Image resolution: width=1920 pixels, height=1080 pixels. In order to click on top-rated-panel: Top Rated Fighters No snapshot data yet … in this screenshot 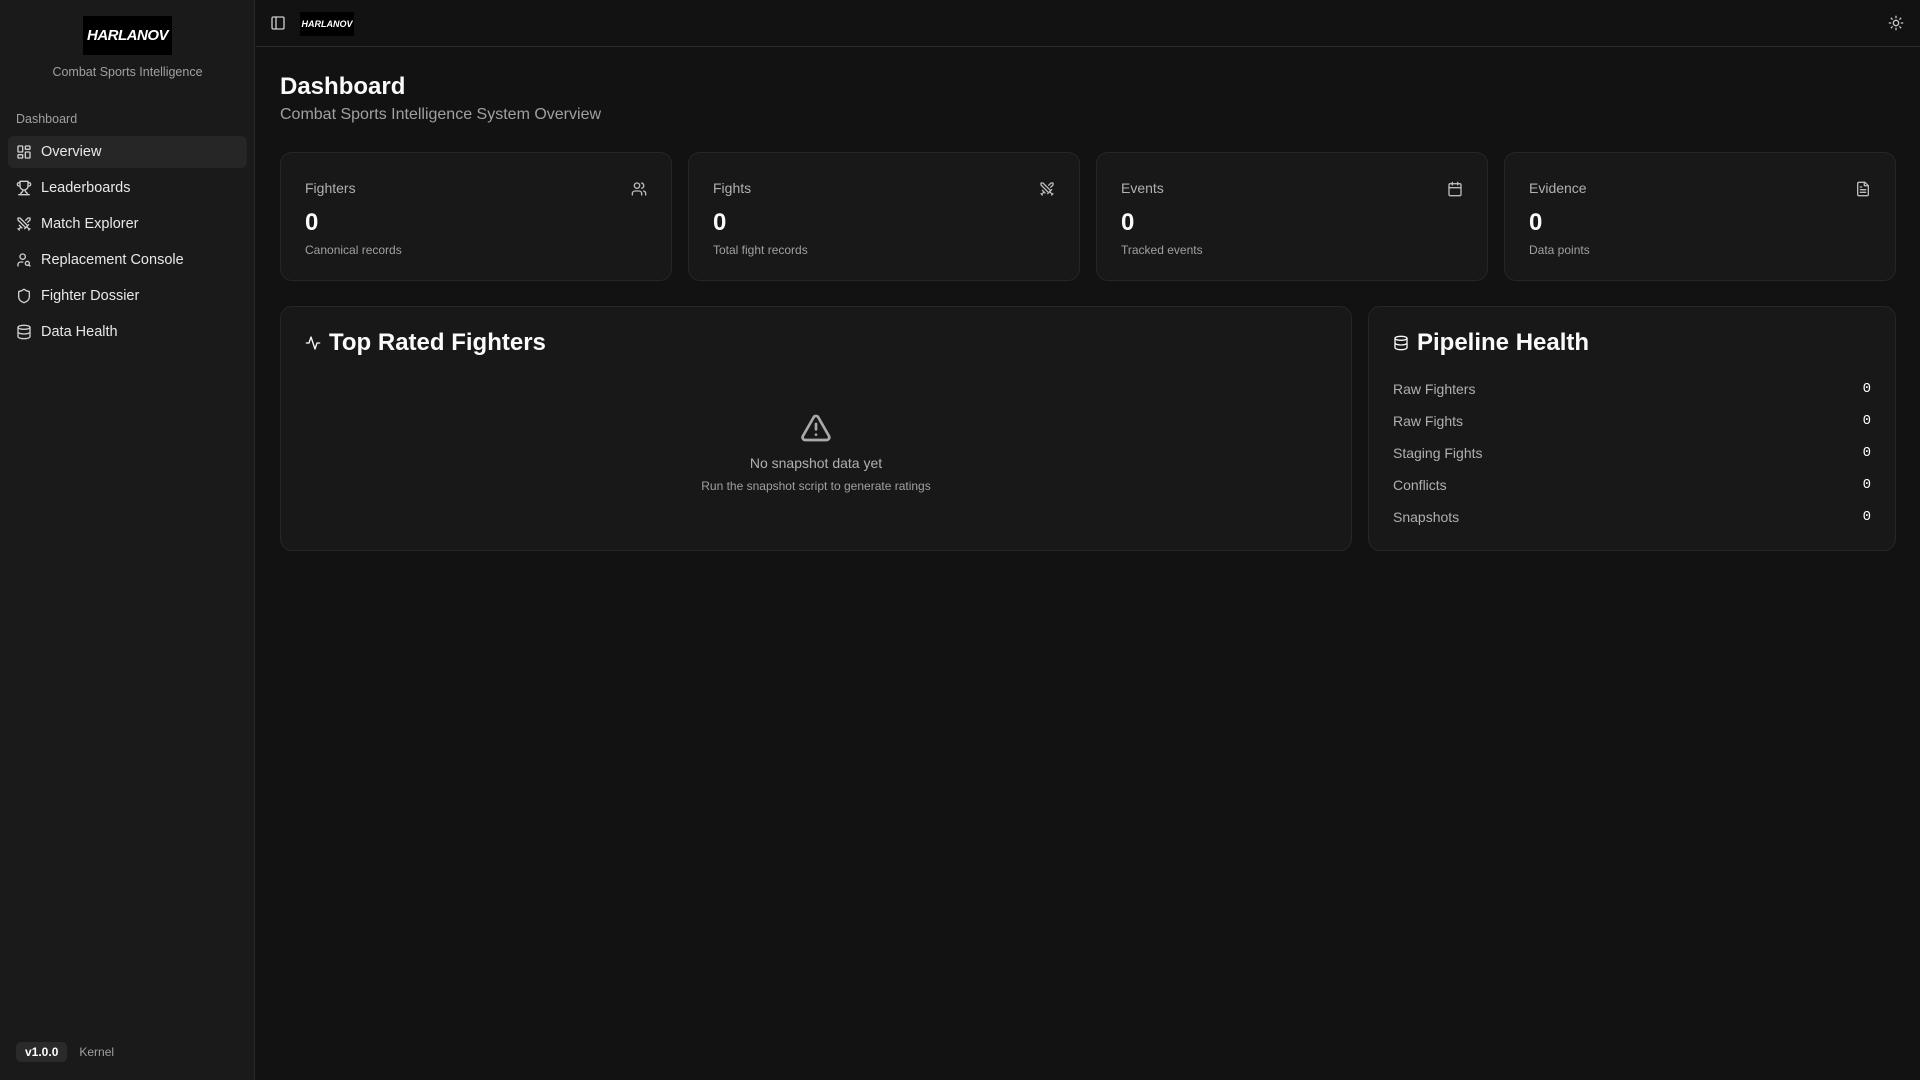, I will do `click(816, 428)`.